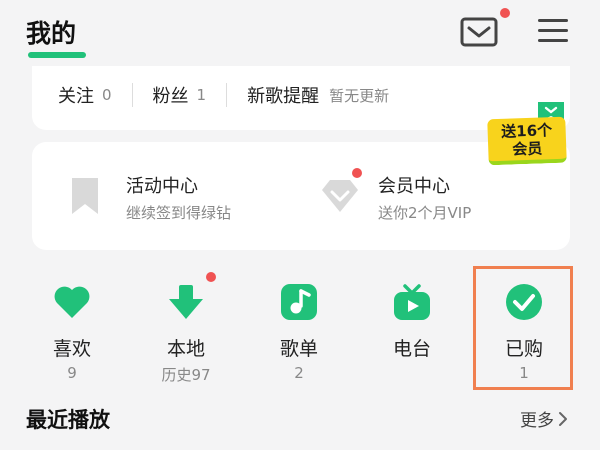 The image size is (600, 450). Describe the element at coordinates (359, 95) in the screenshot. I see `new-songs-status: 暂无更新` at that location.